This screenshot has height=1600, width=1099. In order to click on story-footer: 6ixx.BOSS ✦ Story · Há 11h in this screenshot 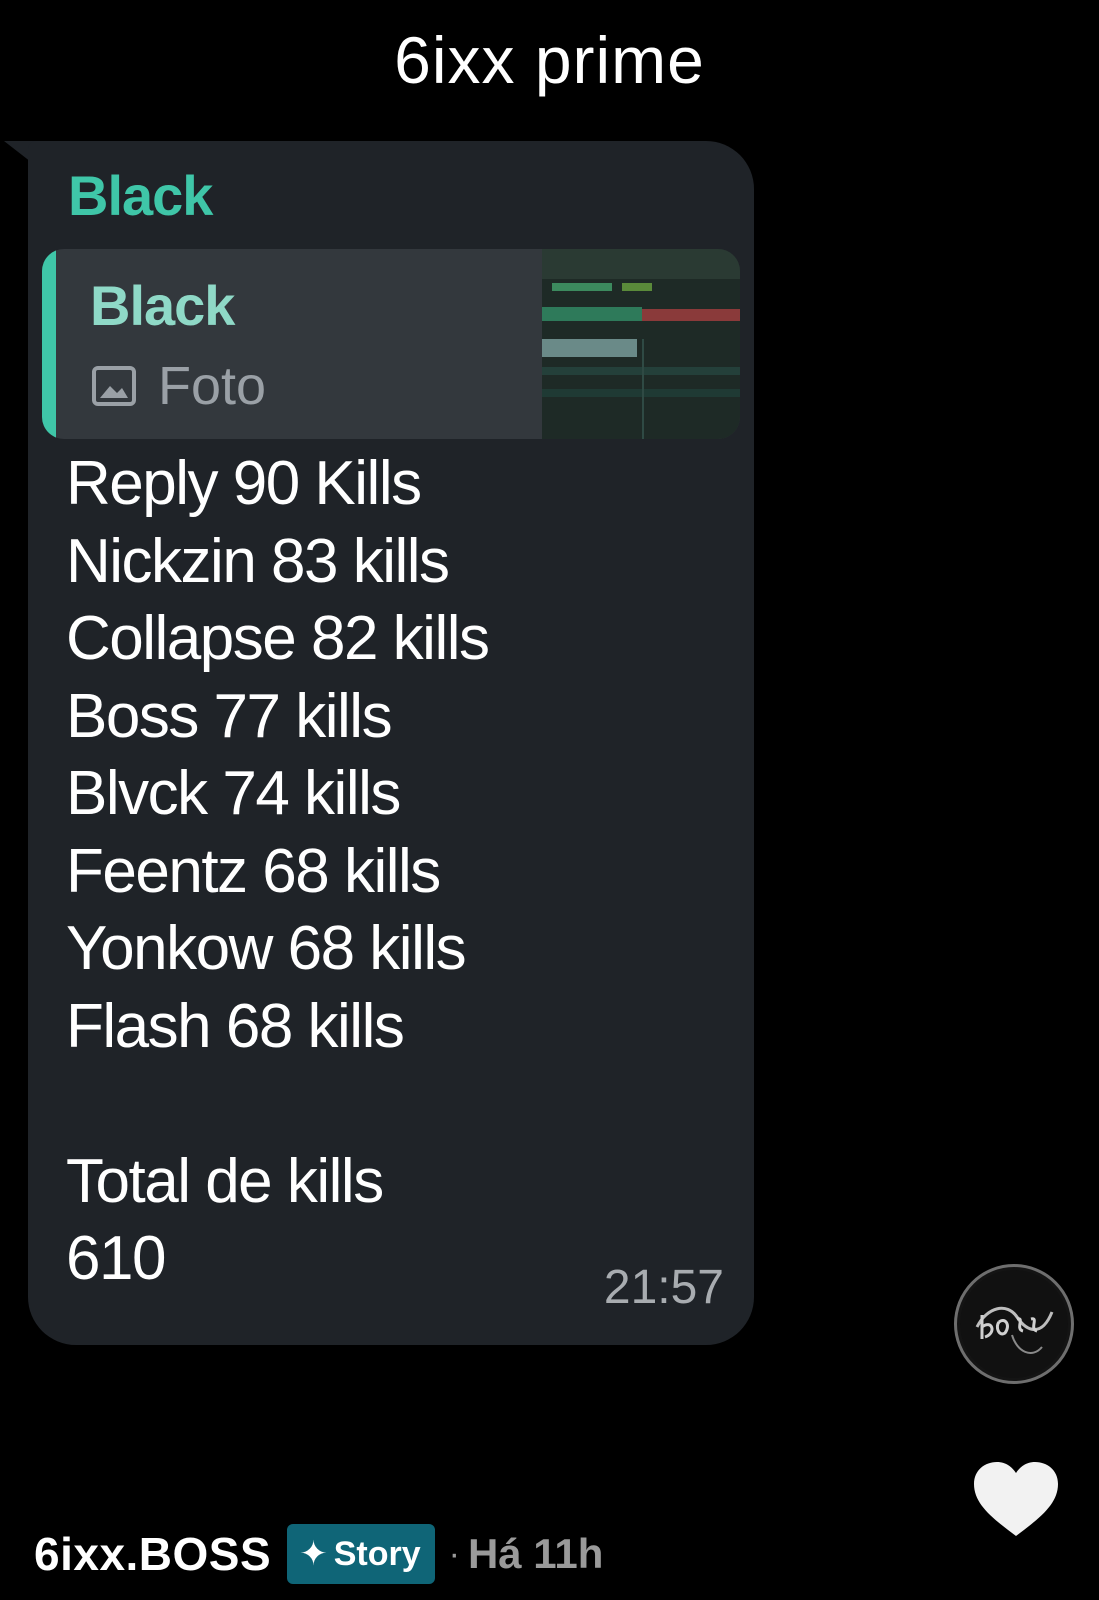, I will do `click(318, 1554)`.